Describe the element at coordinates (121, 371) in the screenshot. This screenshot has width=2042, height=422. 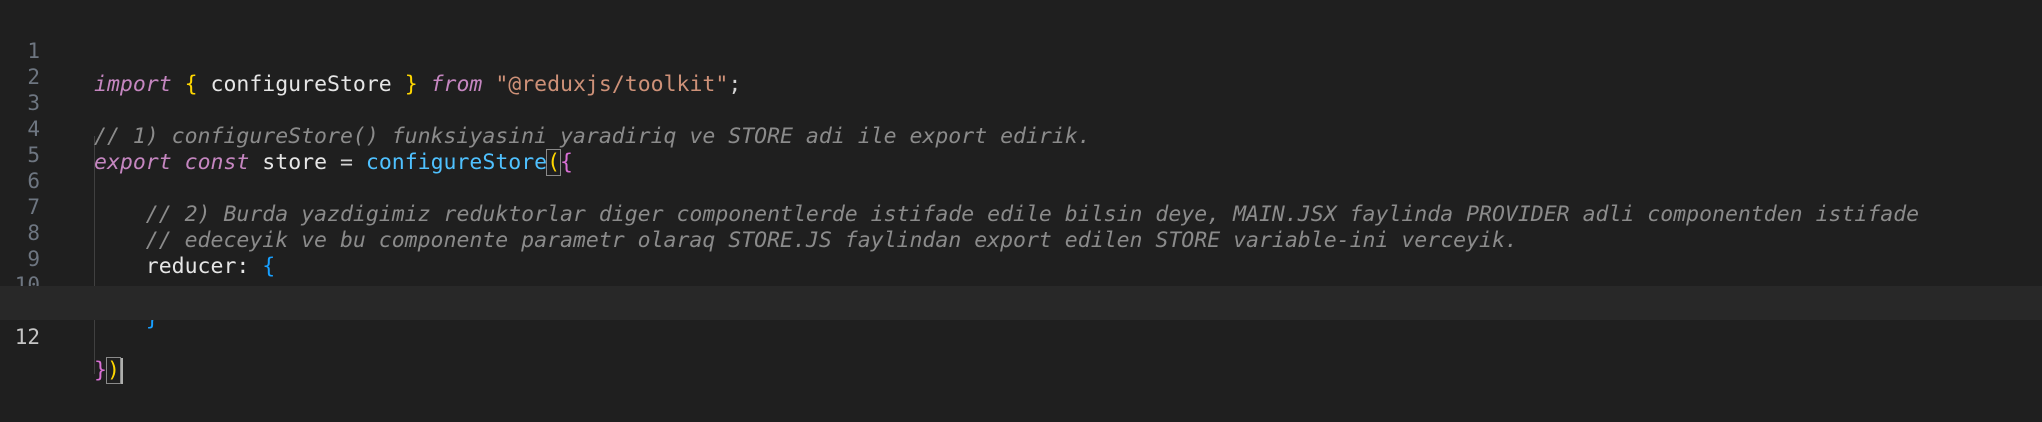
I see `text-cursor` at that location.